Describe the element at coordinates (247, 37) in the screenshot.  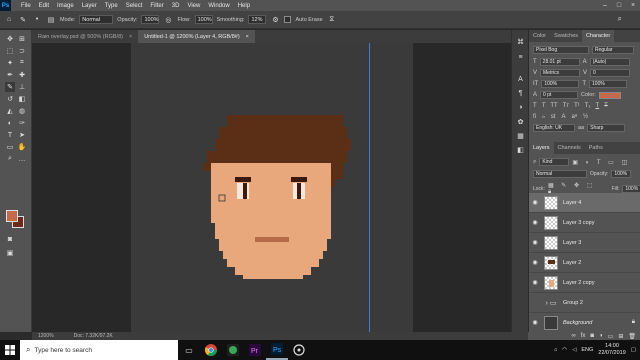
I see `close-icon: ×` at that location.